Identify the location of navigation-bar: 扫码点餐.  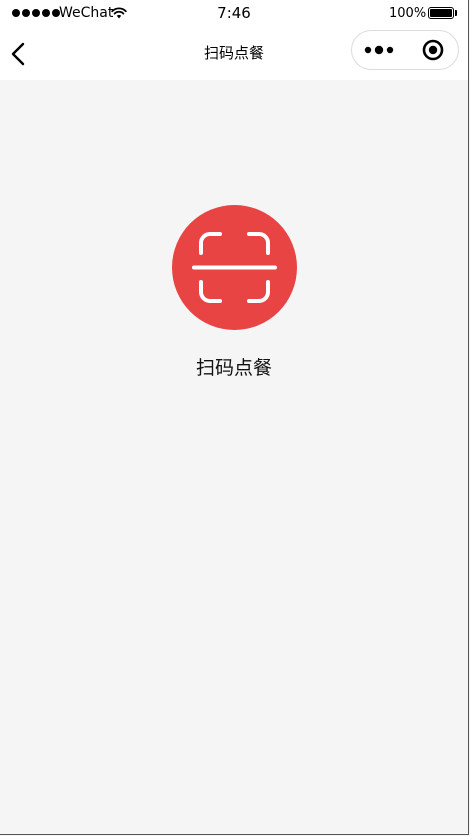
(234, 54).